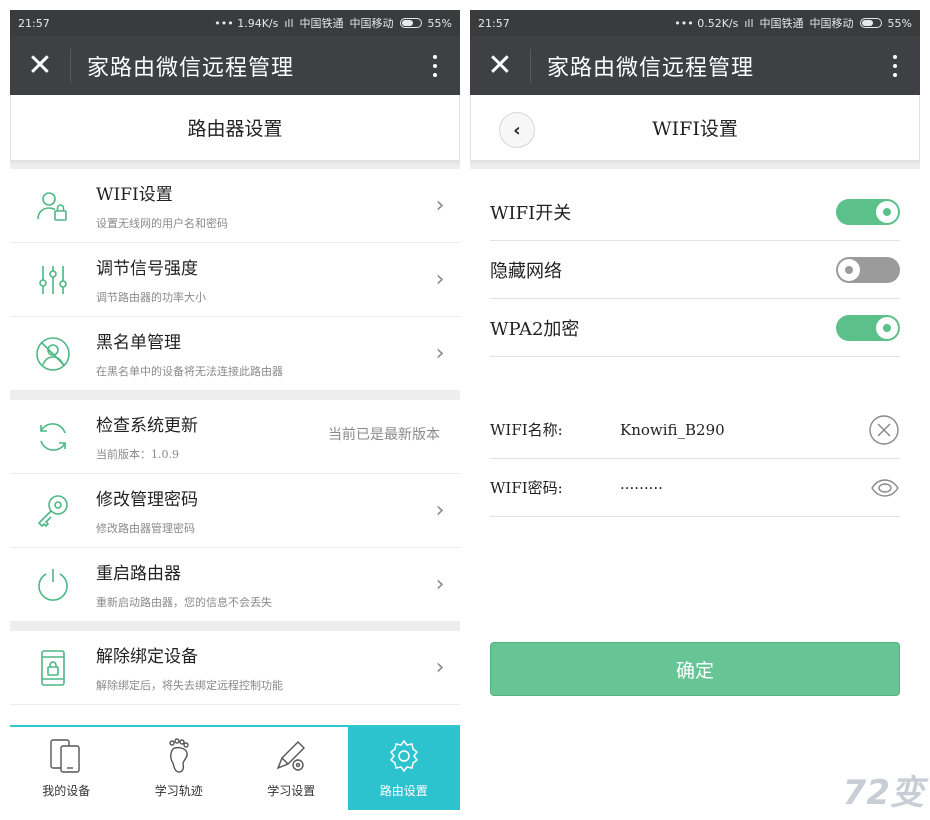 The image size is (930, 820). I want to click on chevron-left-icon: ‹, so click(517, 130).